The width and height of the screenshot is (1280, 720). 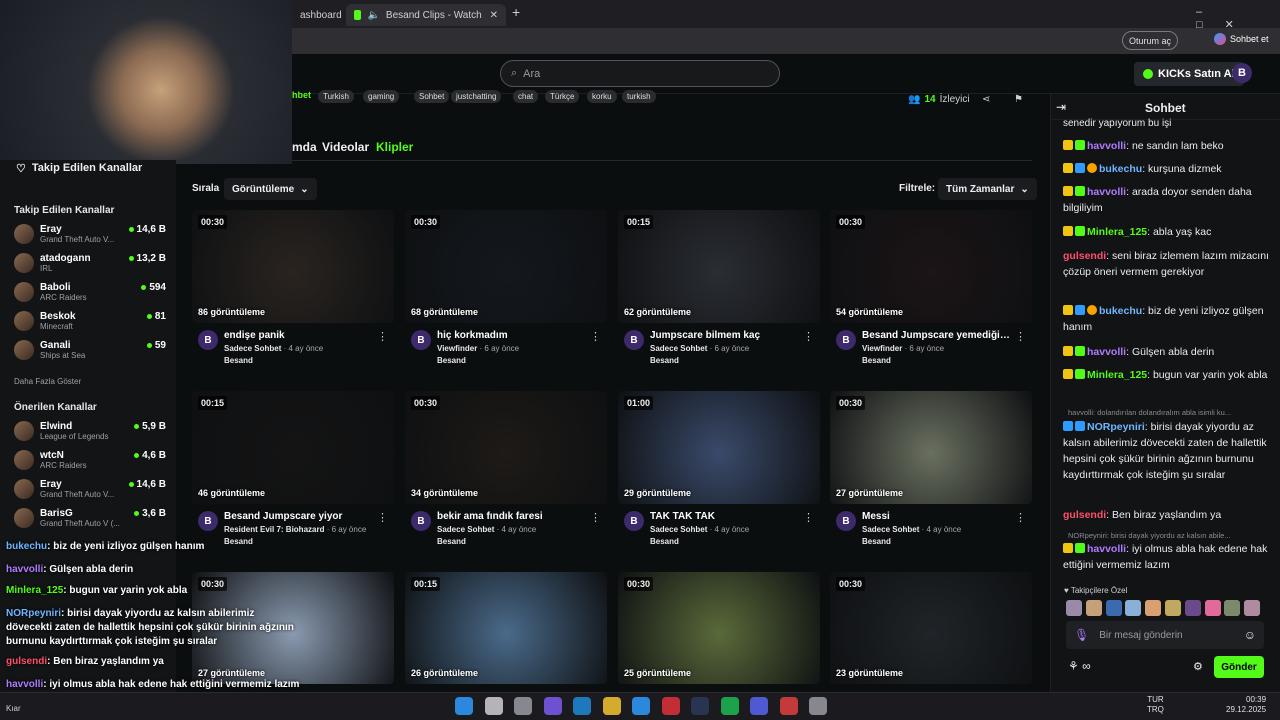 I want to click on clip-thumbnail: 00:30 25 görüntüleme, so click(x=719, y=628).